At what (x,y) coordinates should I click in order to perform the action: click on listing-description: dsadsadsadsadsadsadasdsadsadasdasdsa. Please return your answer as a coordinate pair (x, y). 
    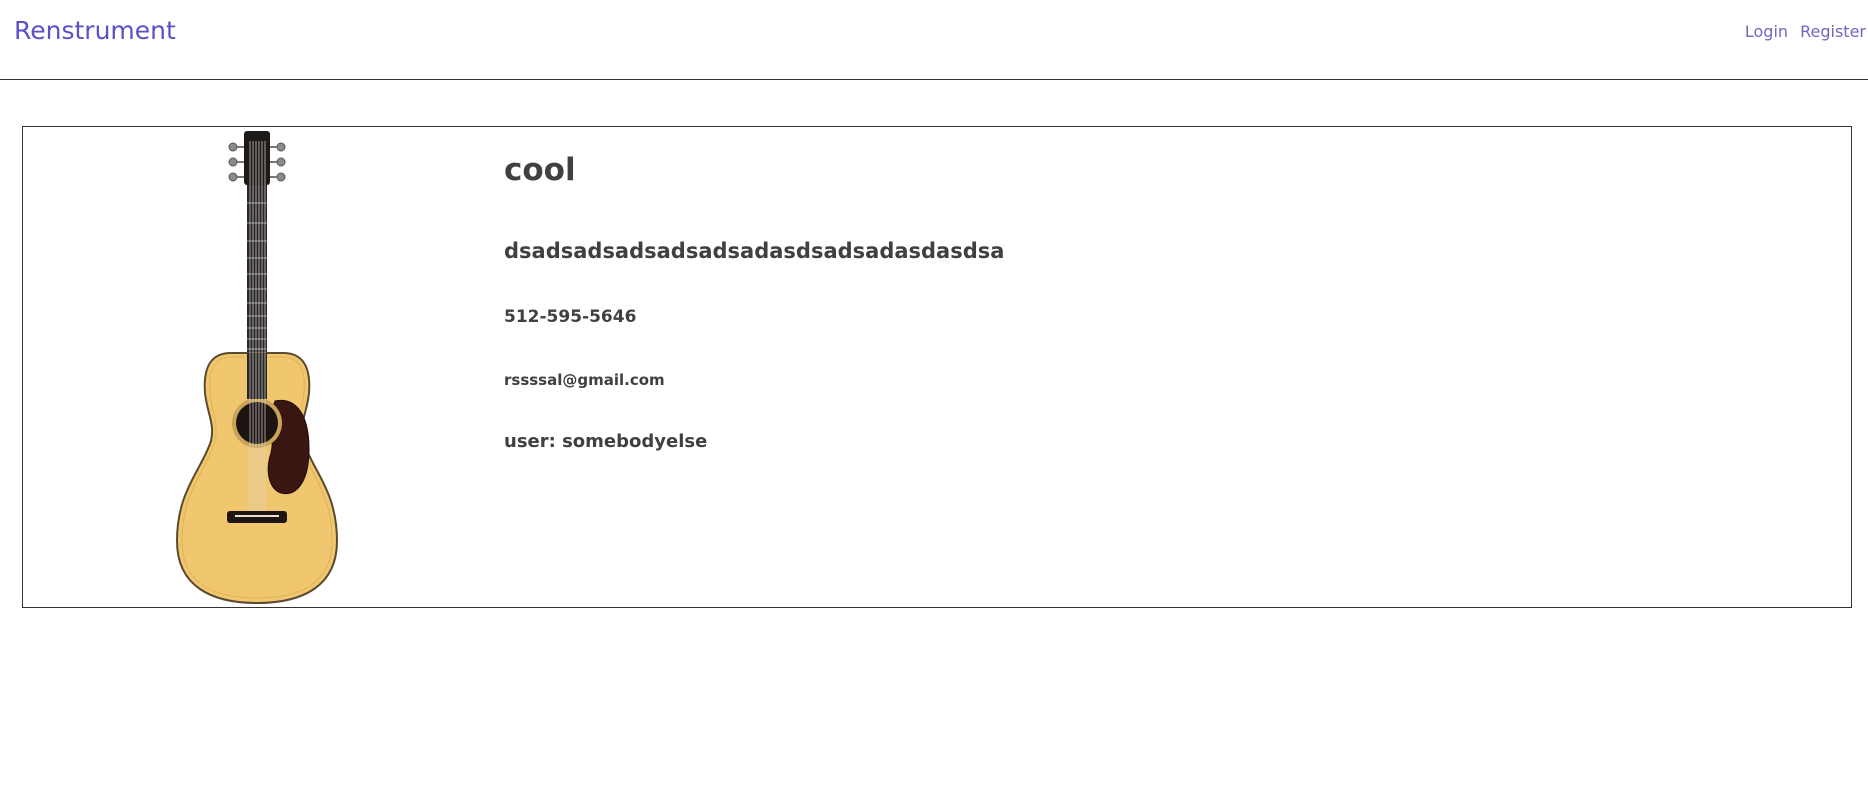
    Looking at the image, I should click on (754, 251).